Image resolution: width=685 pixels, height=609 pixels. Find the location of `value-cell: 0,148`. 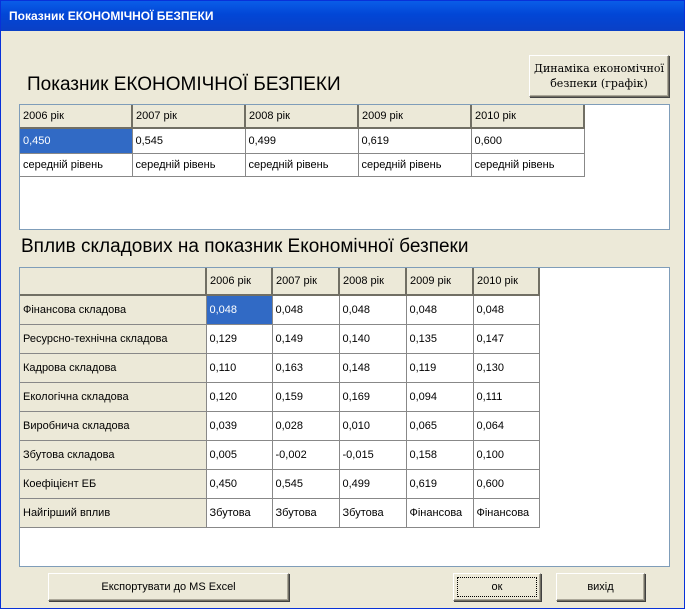

value-cell: 0,148 is located at coordinates (373, 368).